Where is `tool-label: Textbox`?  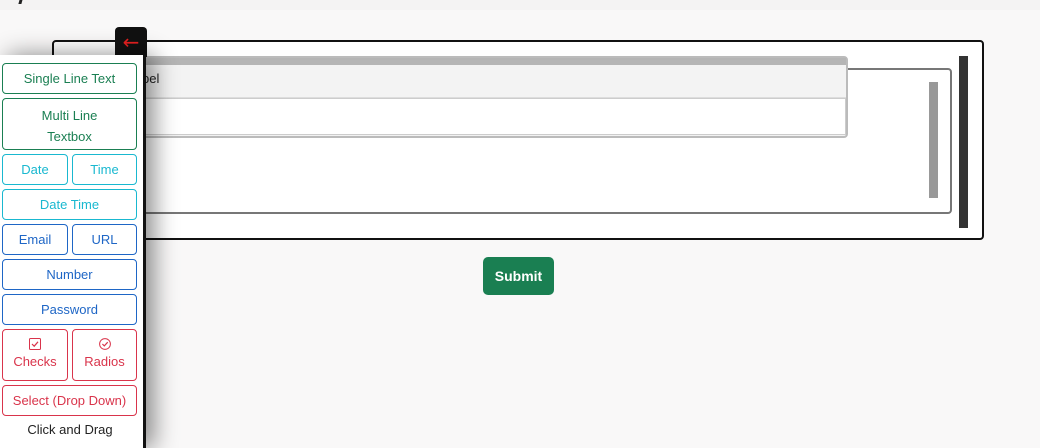
tool-label: Textbox is located at coordinates (69, 136).